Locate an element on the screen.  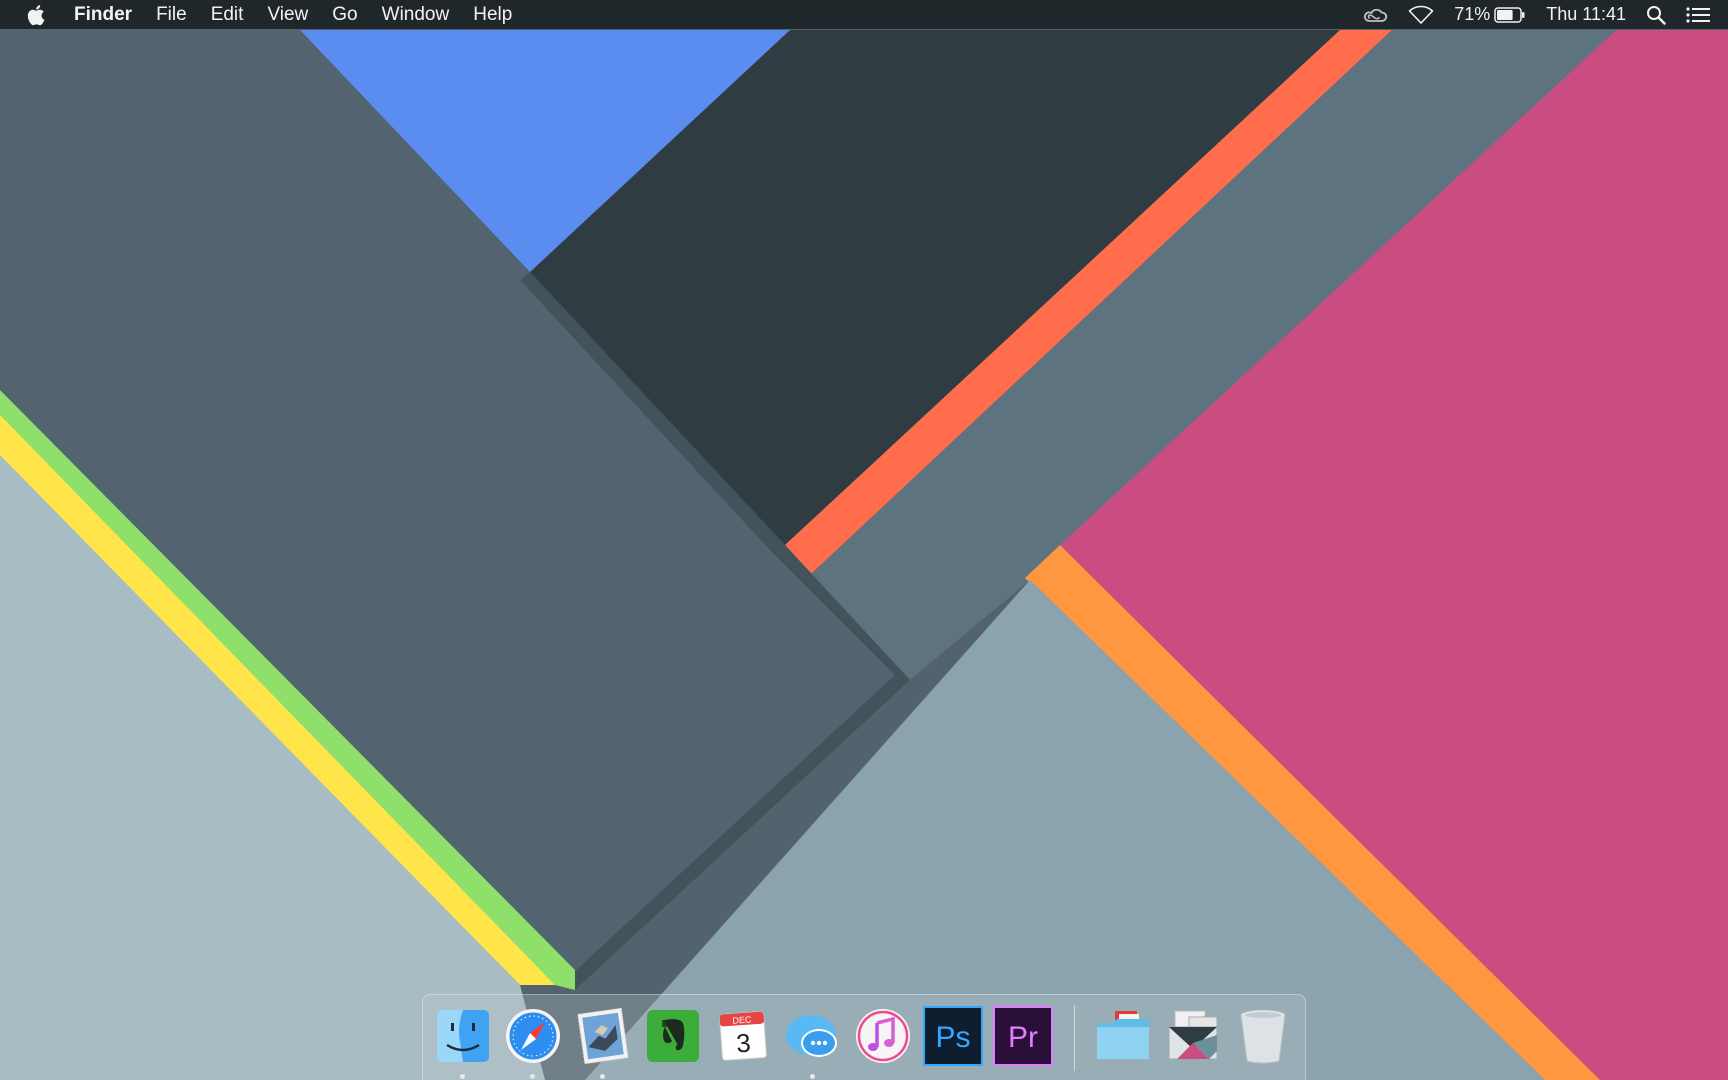
list-icon is located at coordinates (1693, 14).